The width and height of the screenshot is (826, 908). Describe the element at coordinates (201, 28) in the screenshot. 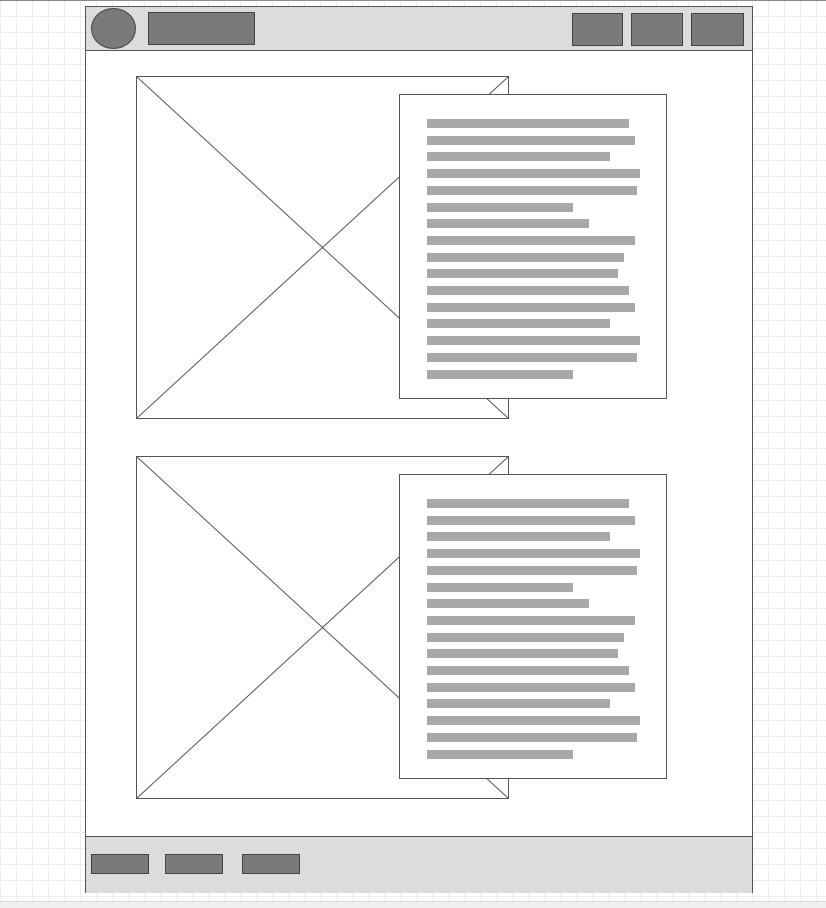

I see `site-title-placeholder` at that location.